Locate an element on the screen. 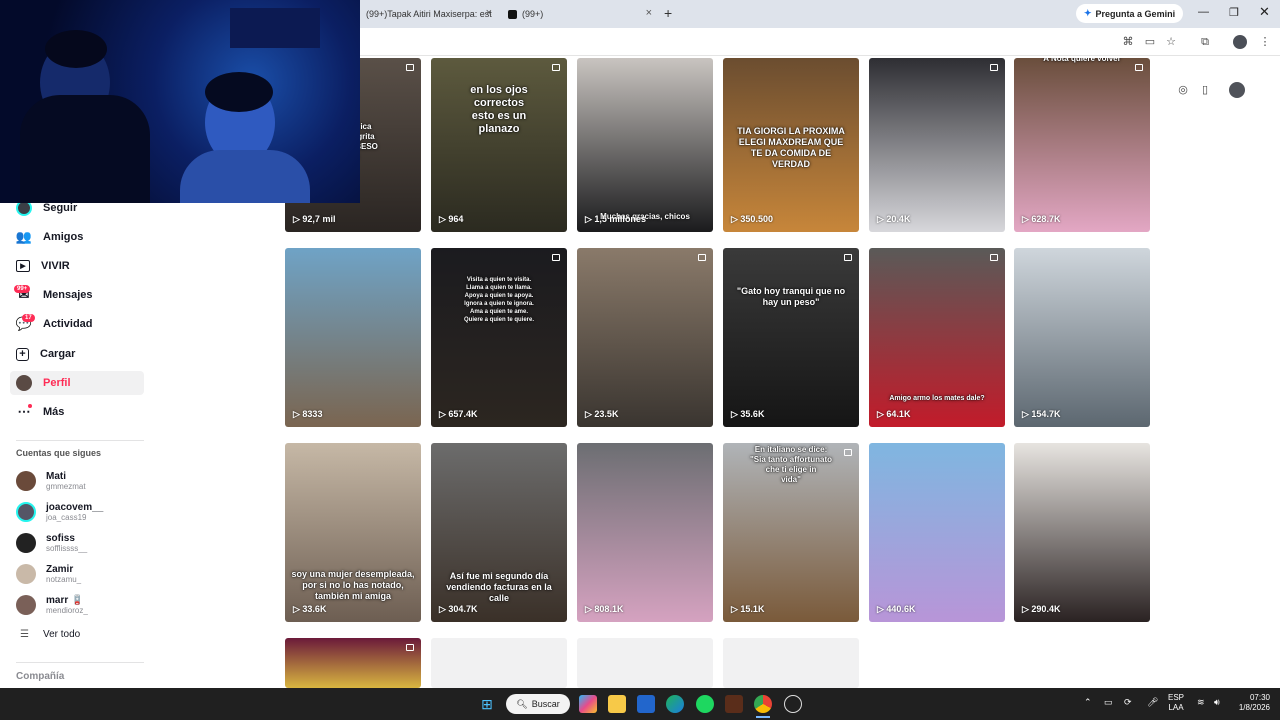 The height and width of the screenshot is (720, 1280). following-account: Mati gmmezmat is located at coordinates (51, 481).